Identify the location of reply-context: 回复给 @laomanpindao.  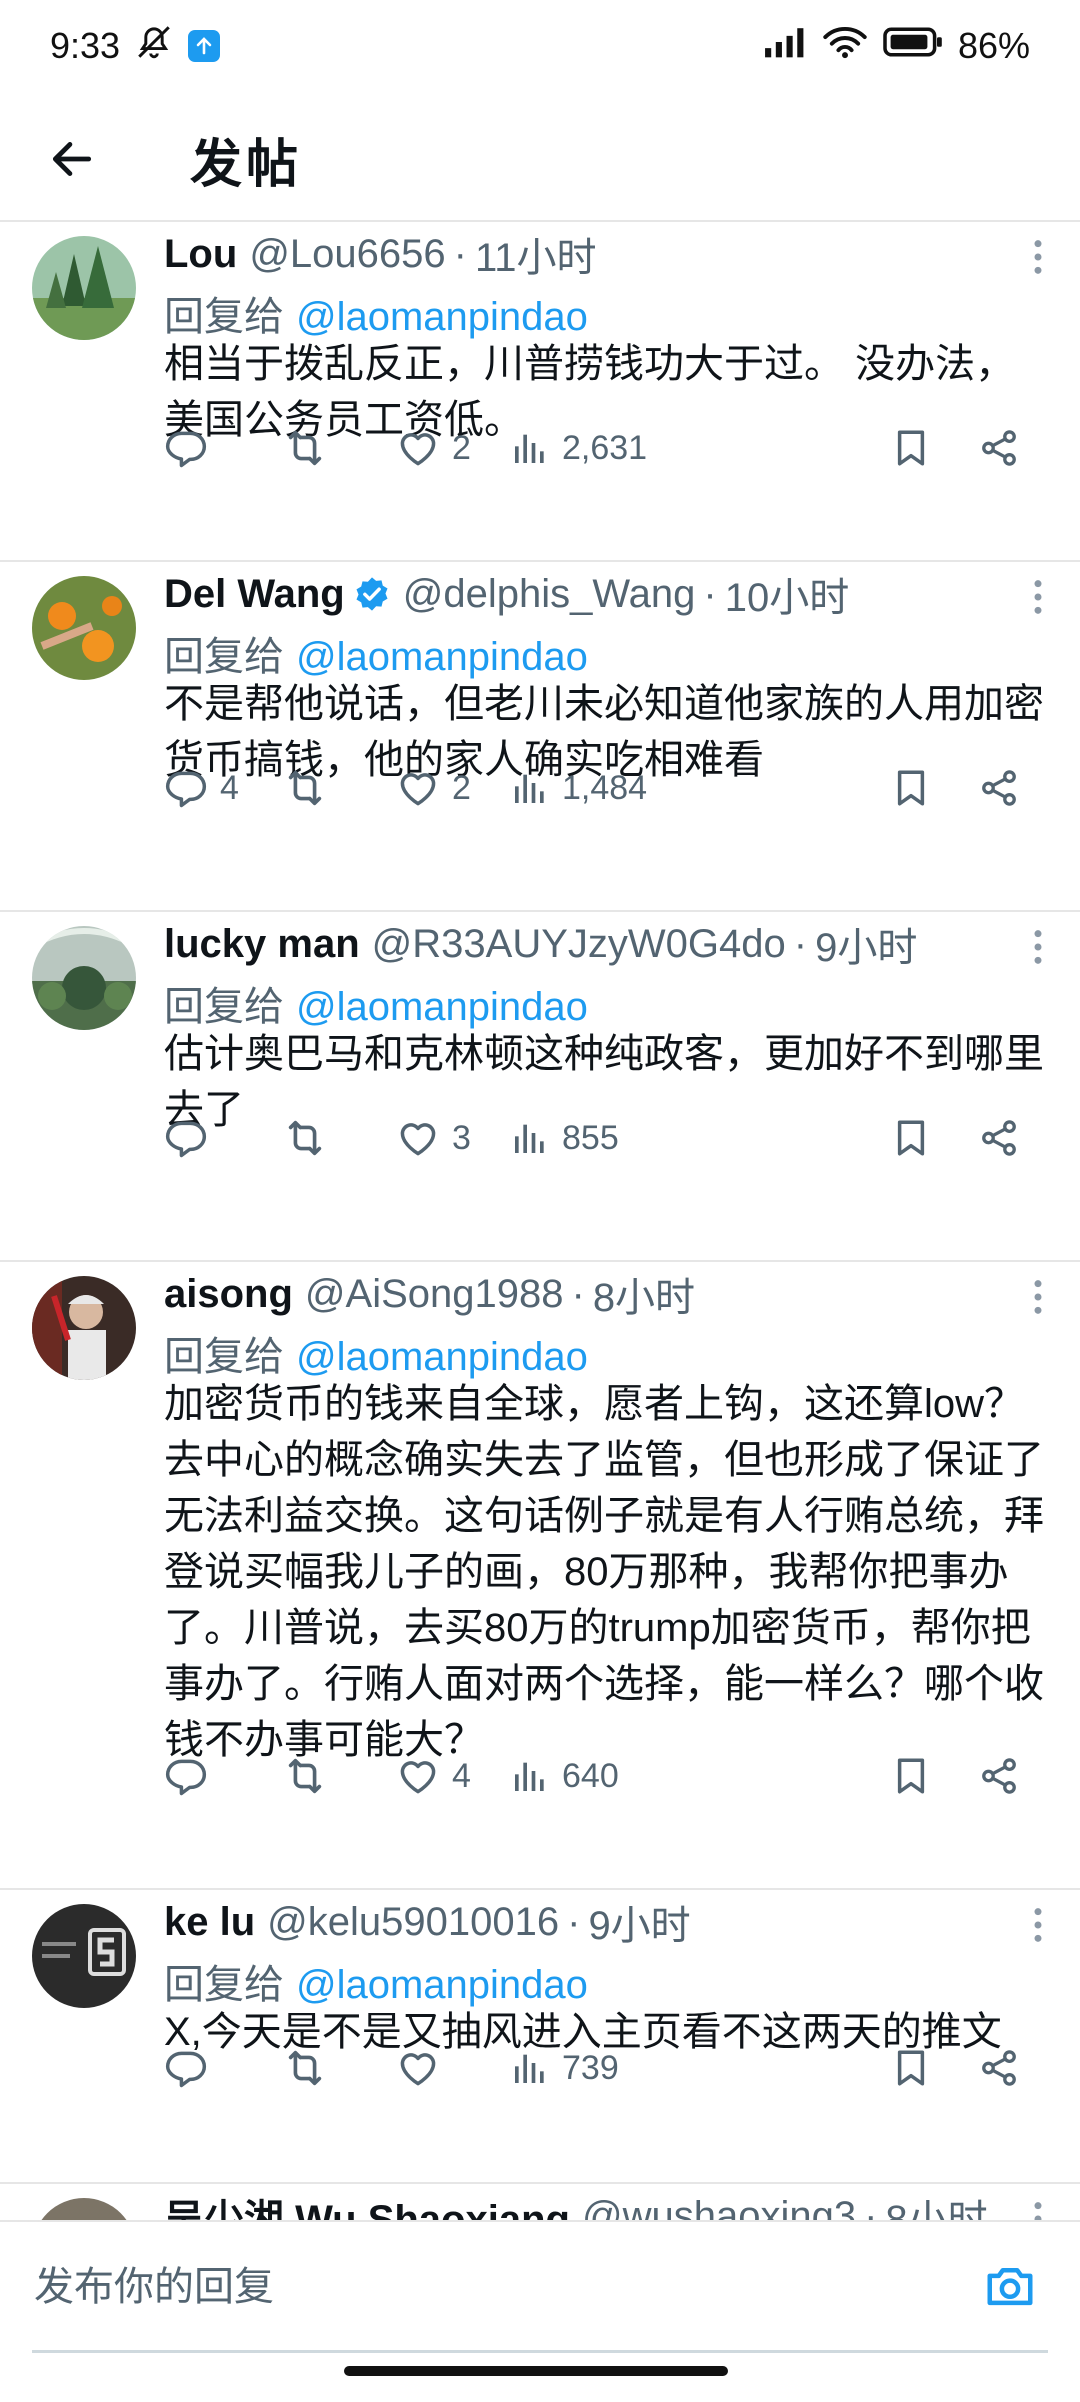
(376, 657).